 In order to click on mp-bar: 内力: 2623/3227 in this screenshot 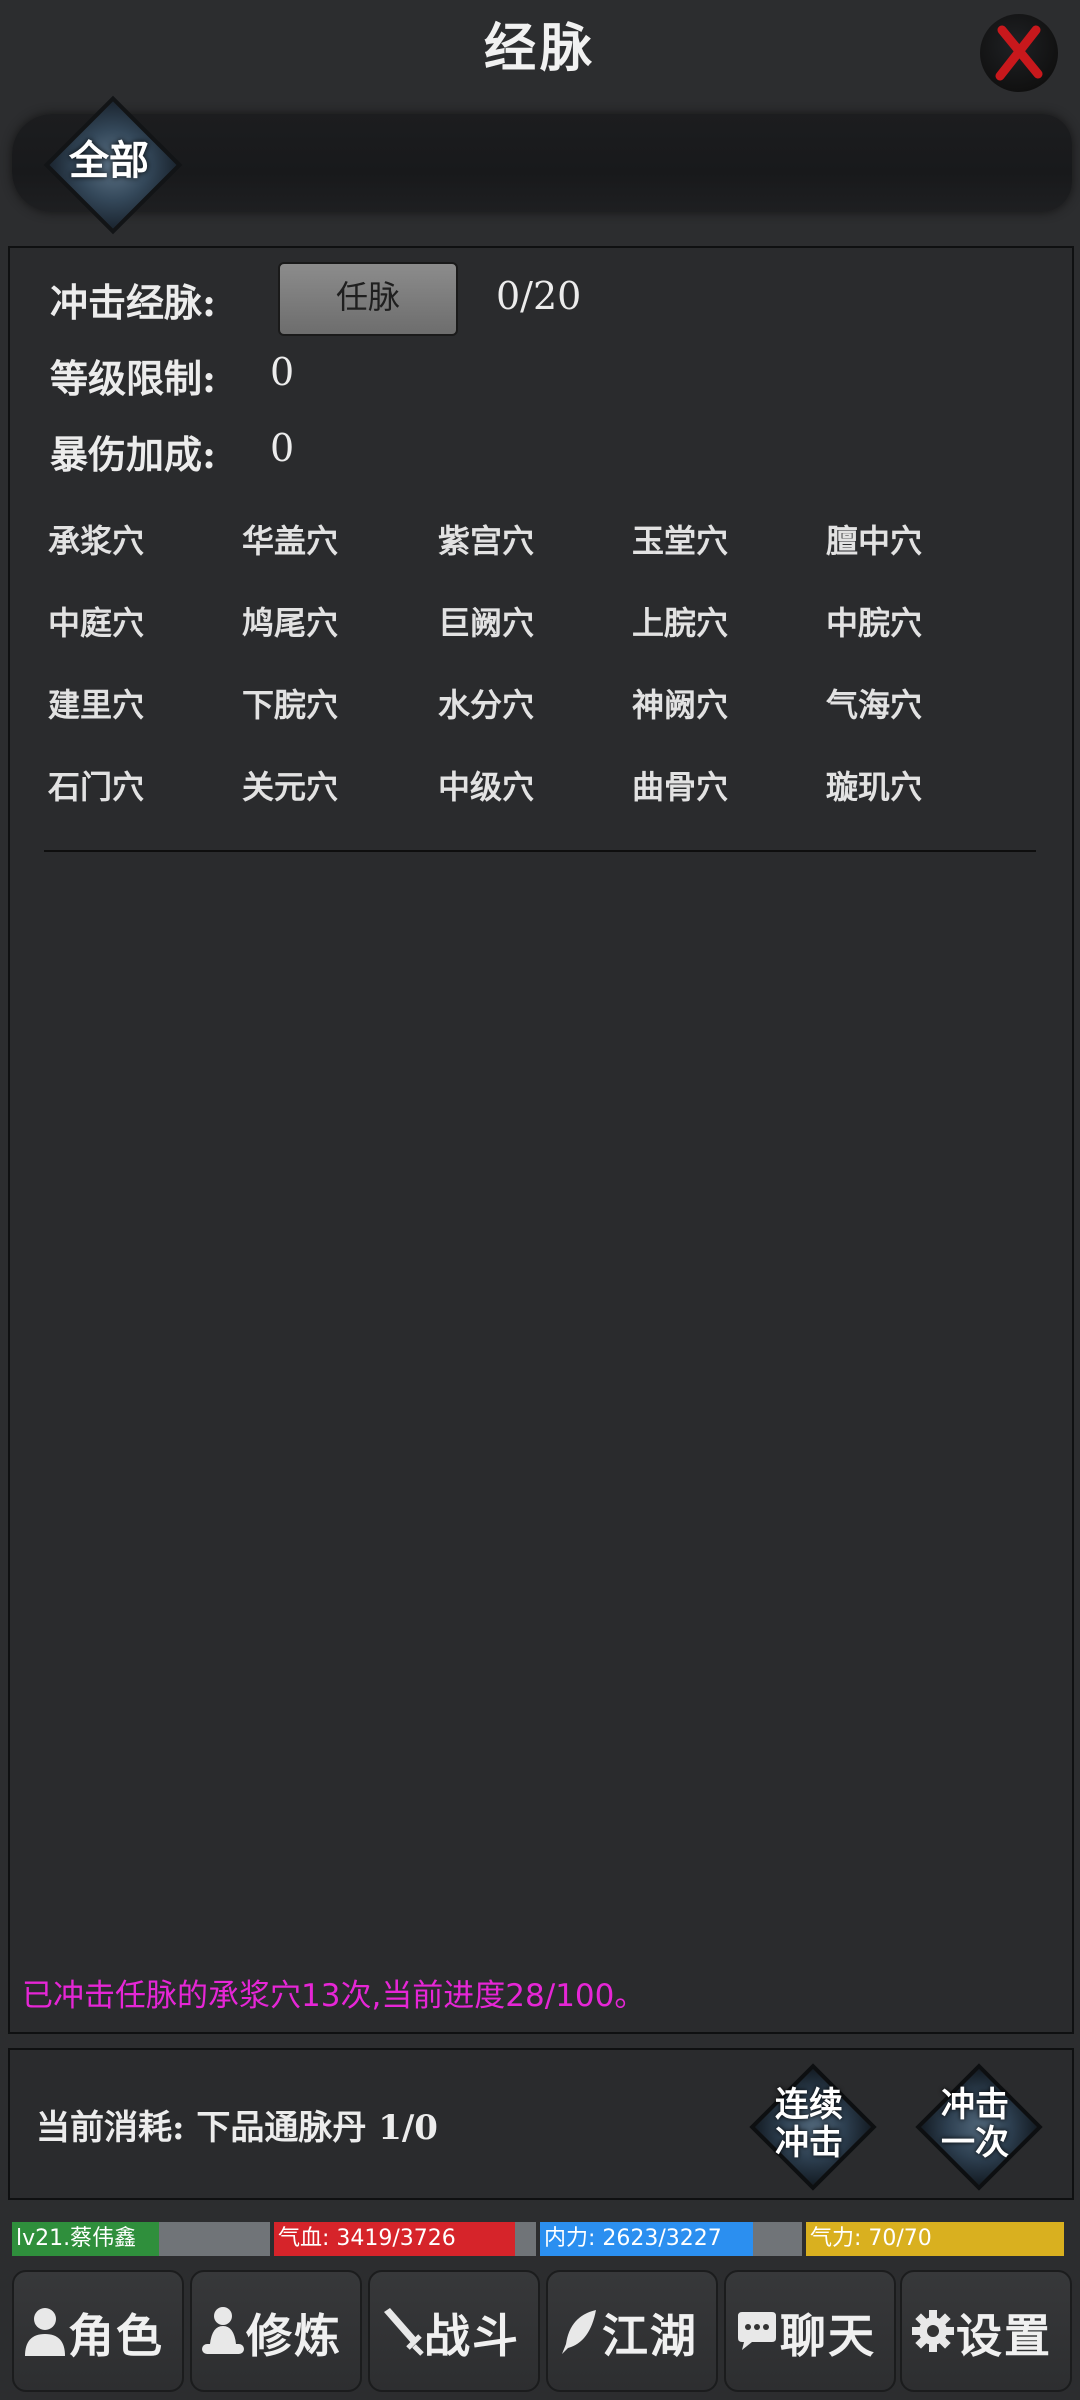, I will do `click(671, 2239)`.